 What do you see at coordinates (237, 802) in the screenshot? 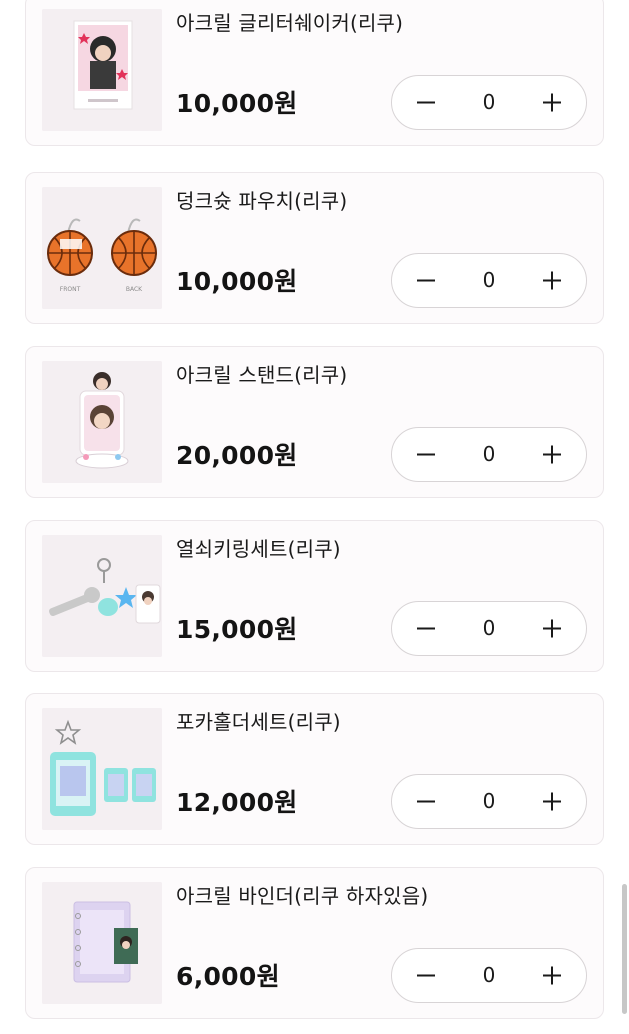
I see `product-price: 12,000원` at bounding box center [237, 802].